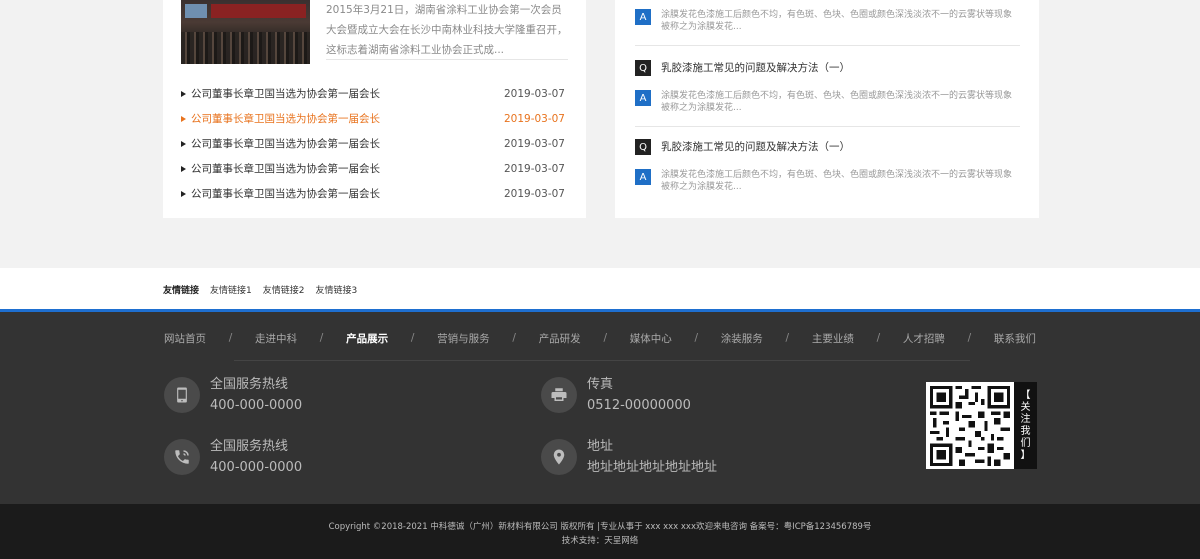 The height and width of the screenshot is (559, 1200). What do you see at coordinates (284, 289) in the screenshot?
I see `friendly-link: 友情链接2` at bounding box center [284, 289].